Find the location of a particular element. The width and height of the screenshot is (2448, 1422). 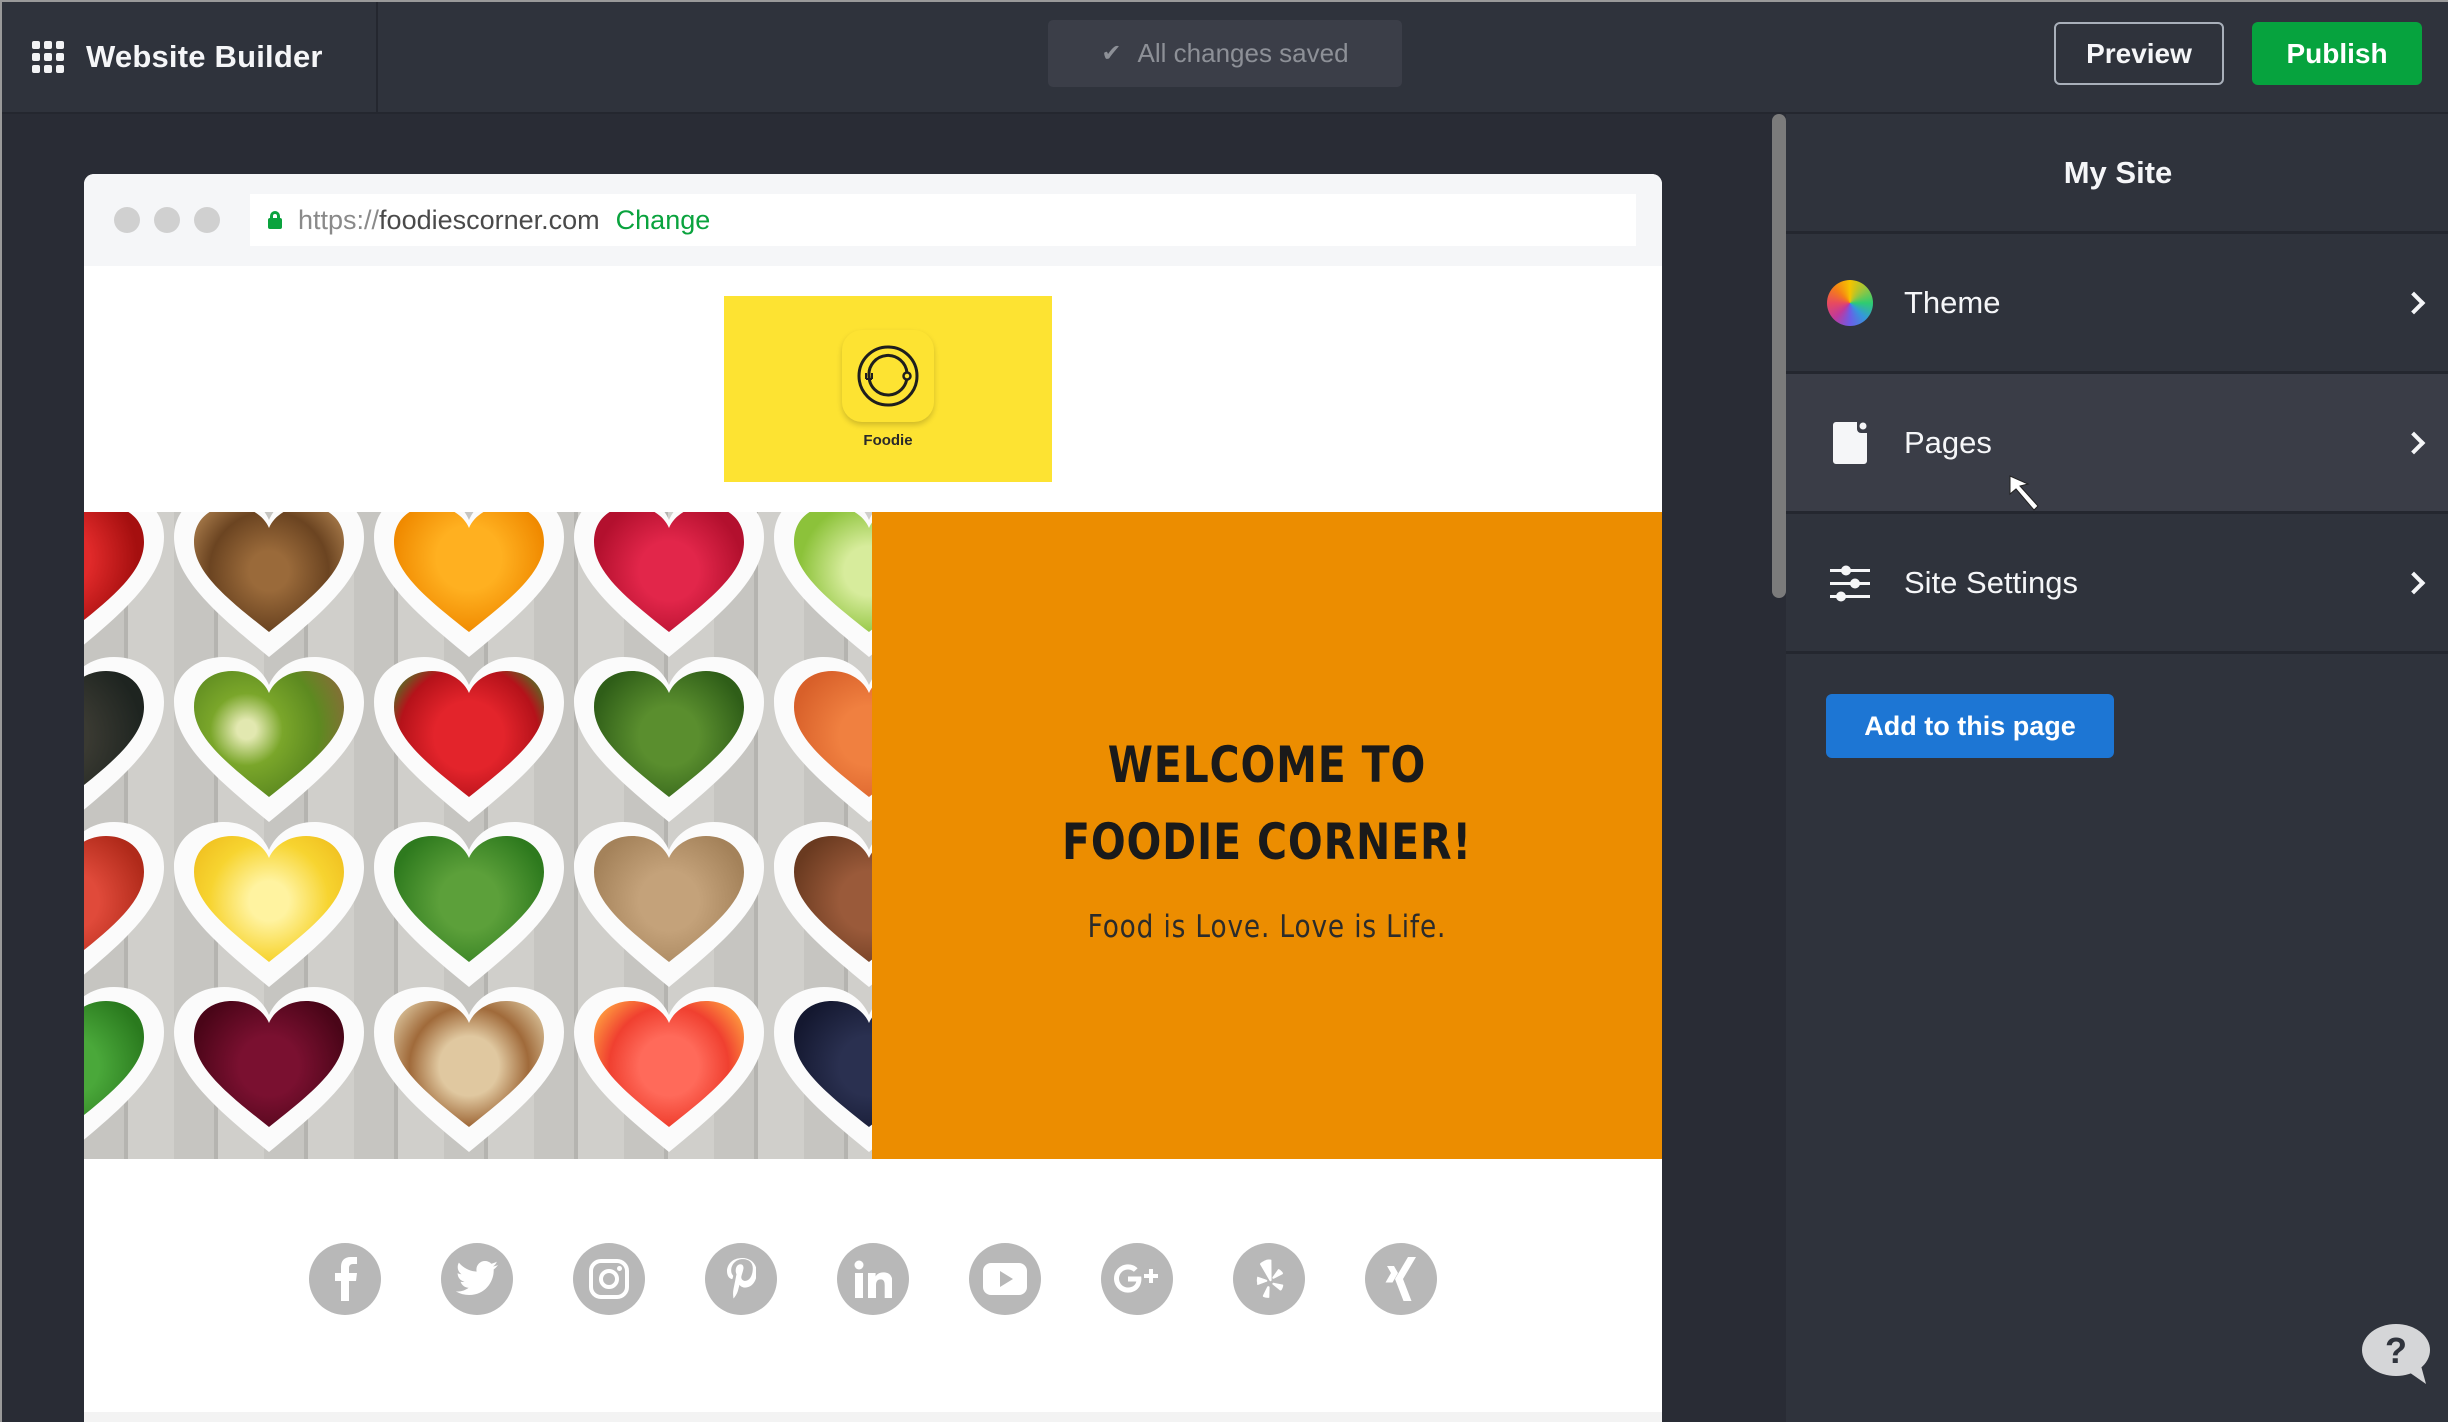

frame-bottom-strip is located at coordinates (873, 1417).